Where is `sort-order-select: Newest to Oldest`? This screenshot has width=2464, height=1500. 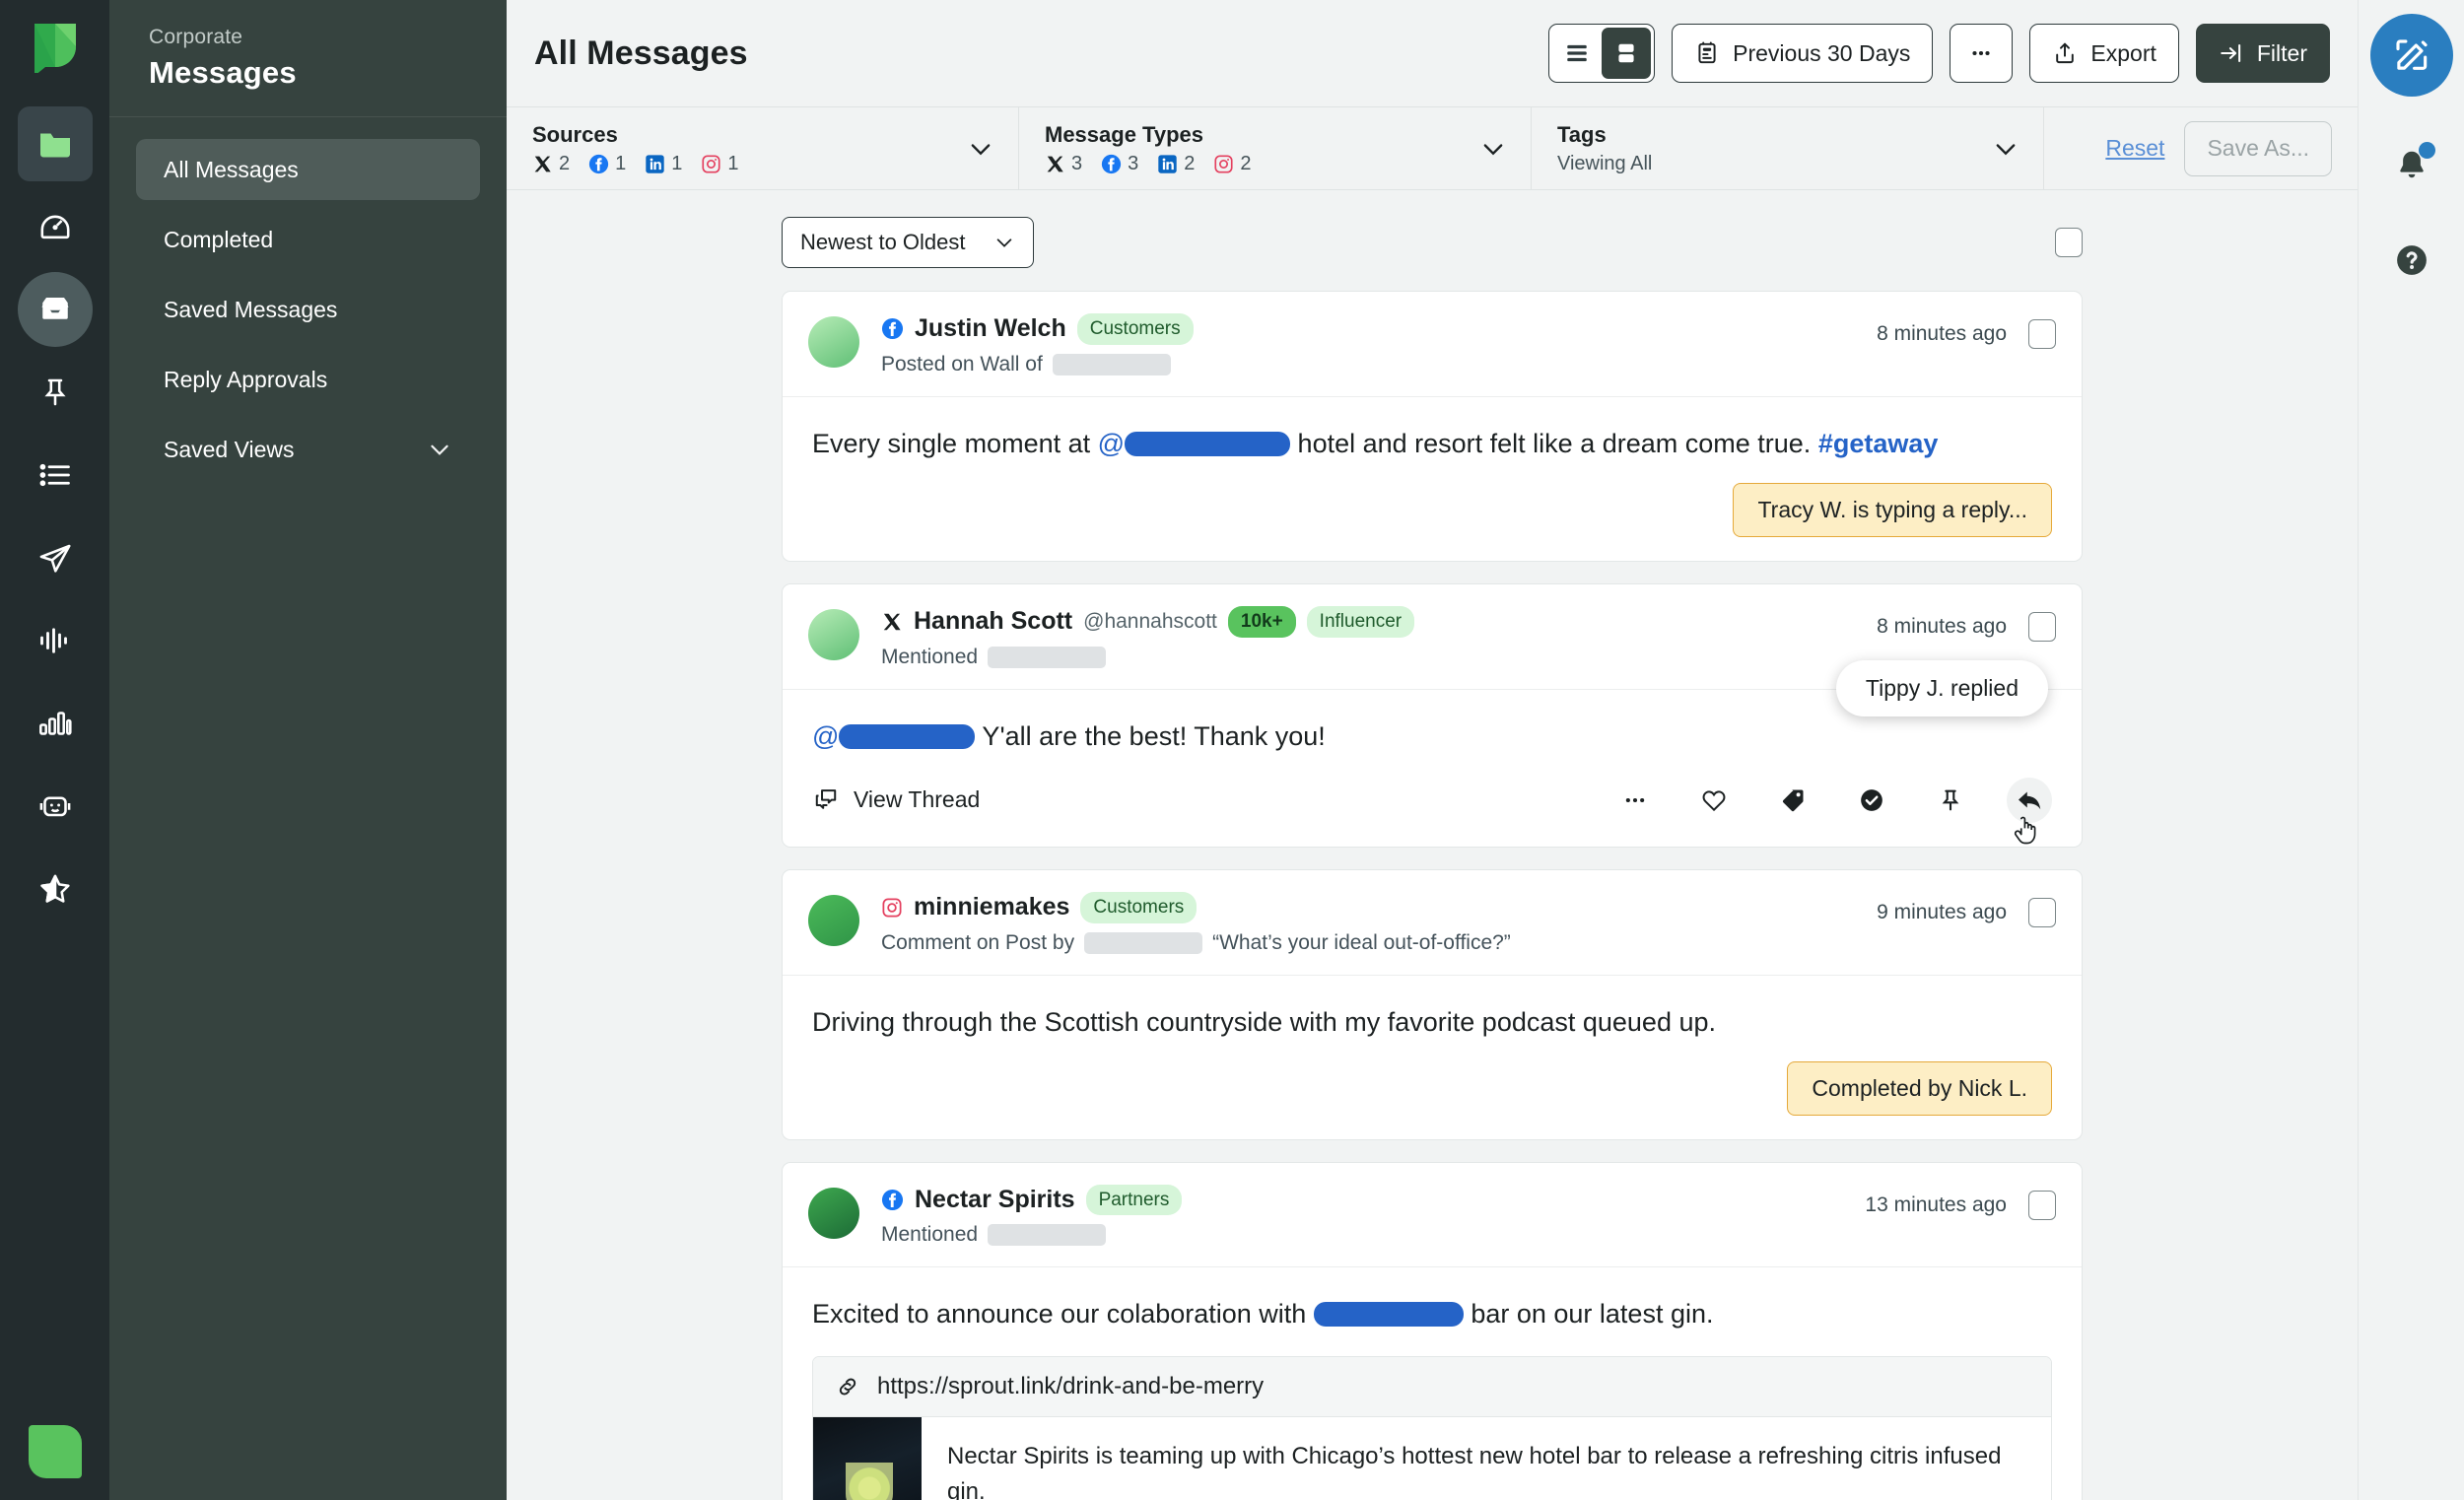 sort-order-select: Newest to Oldest is located at coordinates (908, 242).